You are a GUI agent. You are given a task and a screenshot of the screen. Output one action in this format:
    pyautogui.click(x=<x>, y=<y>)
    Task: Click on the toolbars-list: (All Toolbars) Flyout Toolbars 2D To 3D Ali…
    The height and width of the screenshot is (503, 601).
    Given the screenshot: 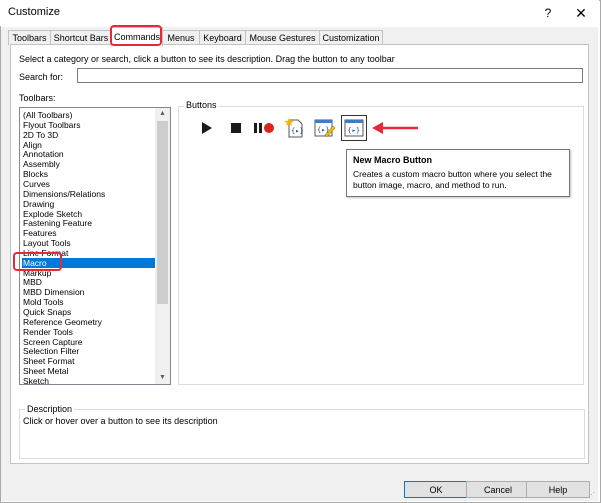 What is the action you would take?
    pyautogui.click(x=95, y=246)
    